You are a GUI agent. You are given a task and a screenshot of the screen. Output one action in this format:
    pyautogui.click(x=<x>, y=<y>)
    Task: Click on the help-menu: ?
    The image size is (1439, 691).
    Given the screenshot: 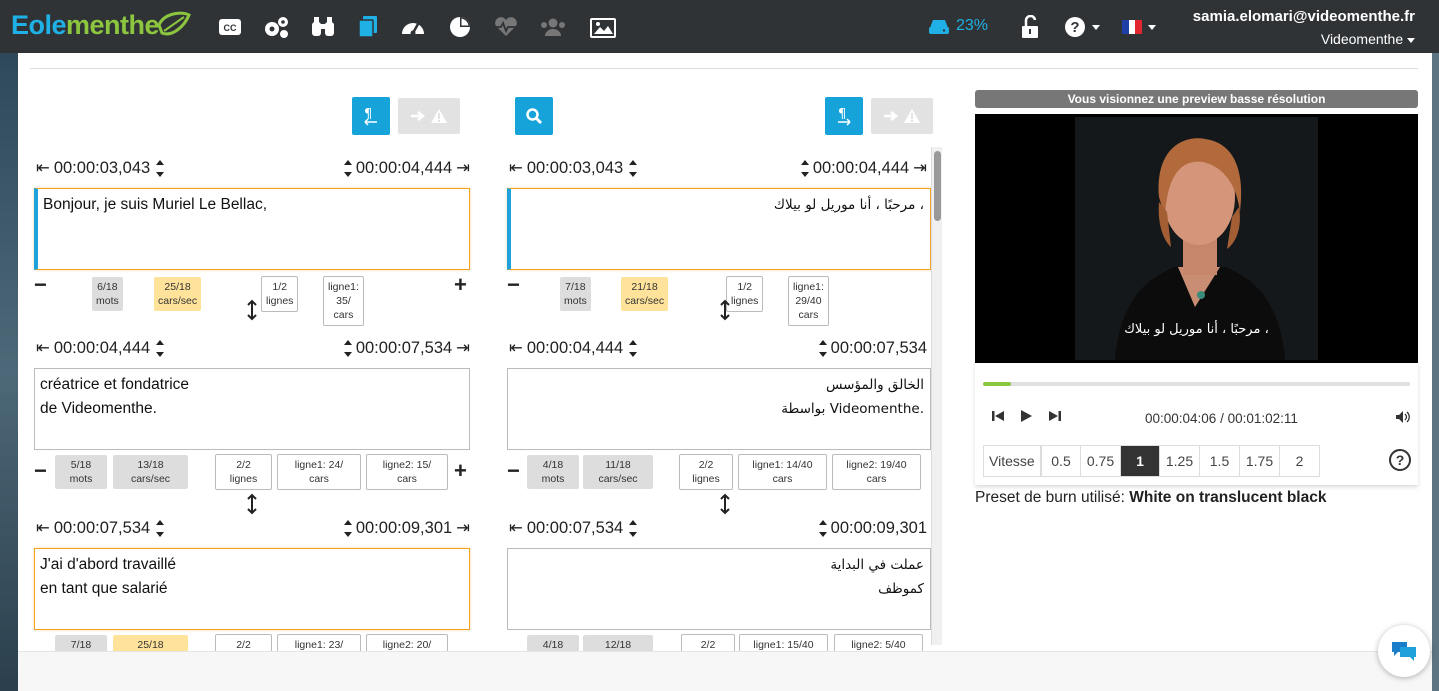 What is the action you would take?
    pyautogui.click(x=1082, y=27)
    